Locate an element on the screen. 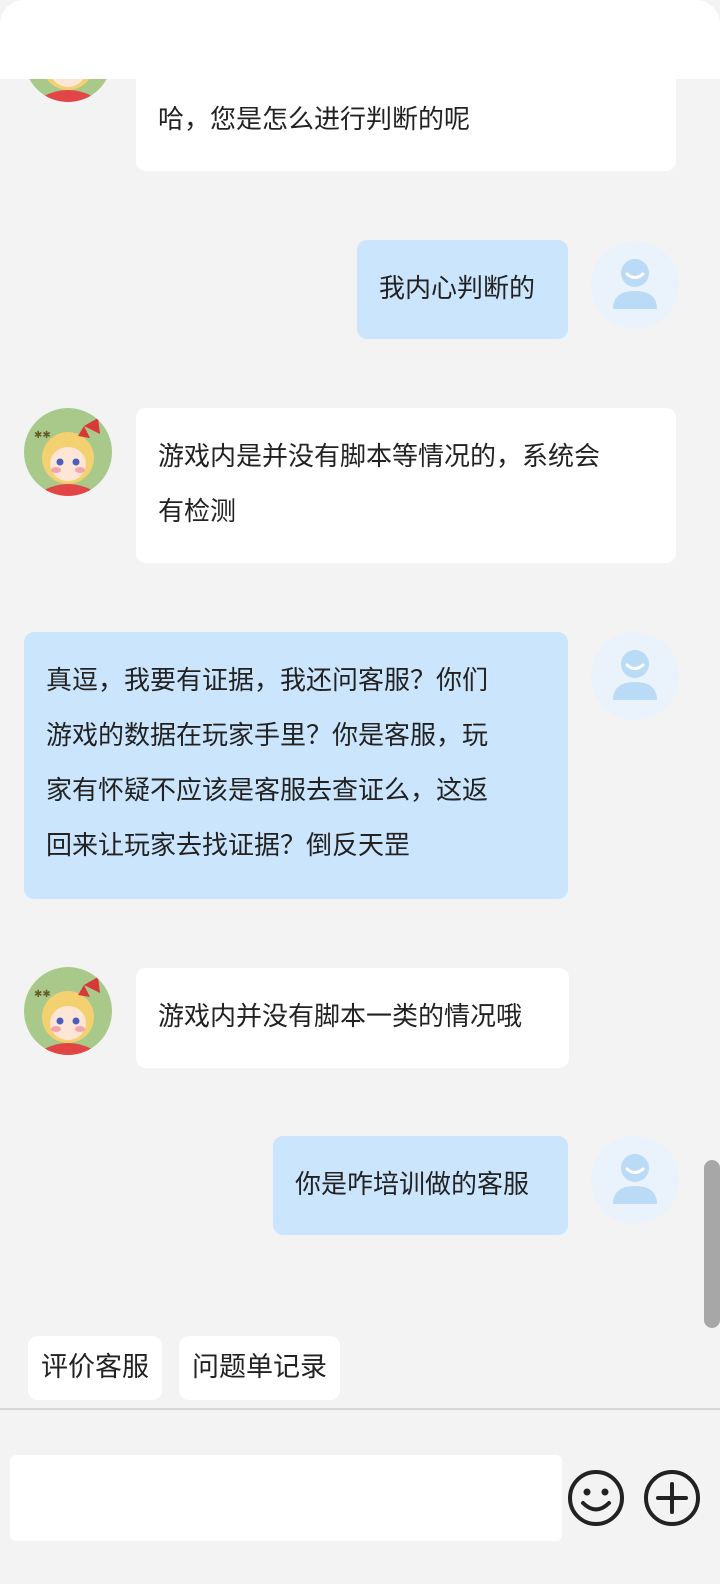 The height and width of the screenshot is (1584, 720). chat-scrollbar is located at coordinates (712, 1244).